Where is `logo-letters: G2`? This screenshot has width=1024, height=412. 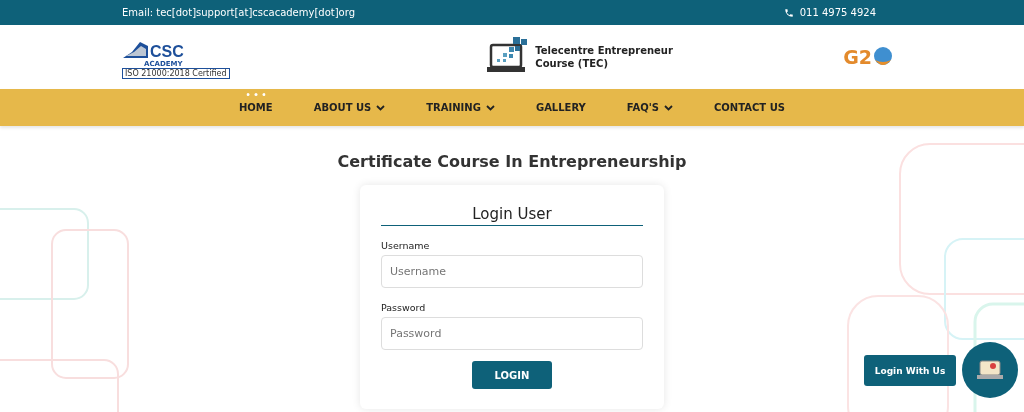
logo-letters: G2 is located at coordinates (857, 57).